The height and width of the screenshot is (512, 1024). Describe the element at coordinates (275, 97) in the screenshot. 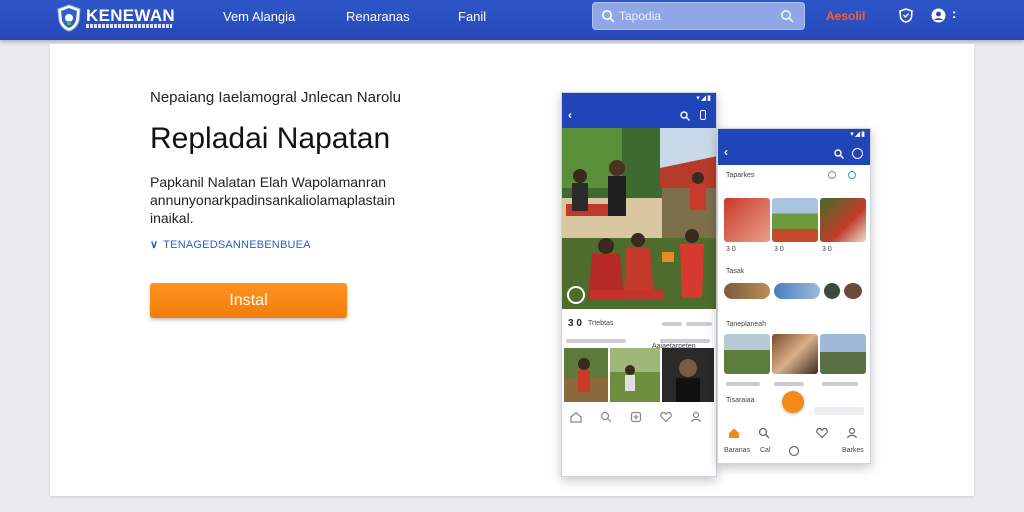

I see `hero-eyebrow: Nepaiang Iaelamogral Jnlecan Narolu` at that location.